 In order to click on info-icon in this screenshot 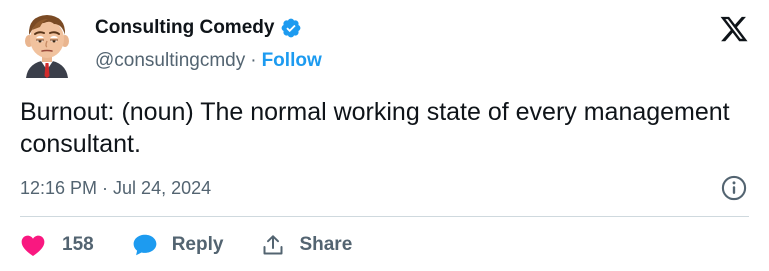, I will do `click(734, 188)`.